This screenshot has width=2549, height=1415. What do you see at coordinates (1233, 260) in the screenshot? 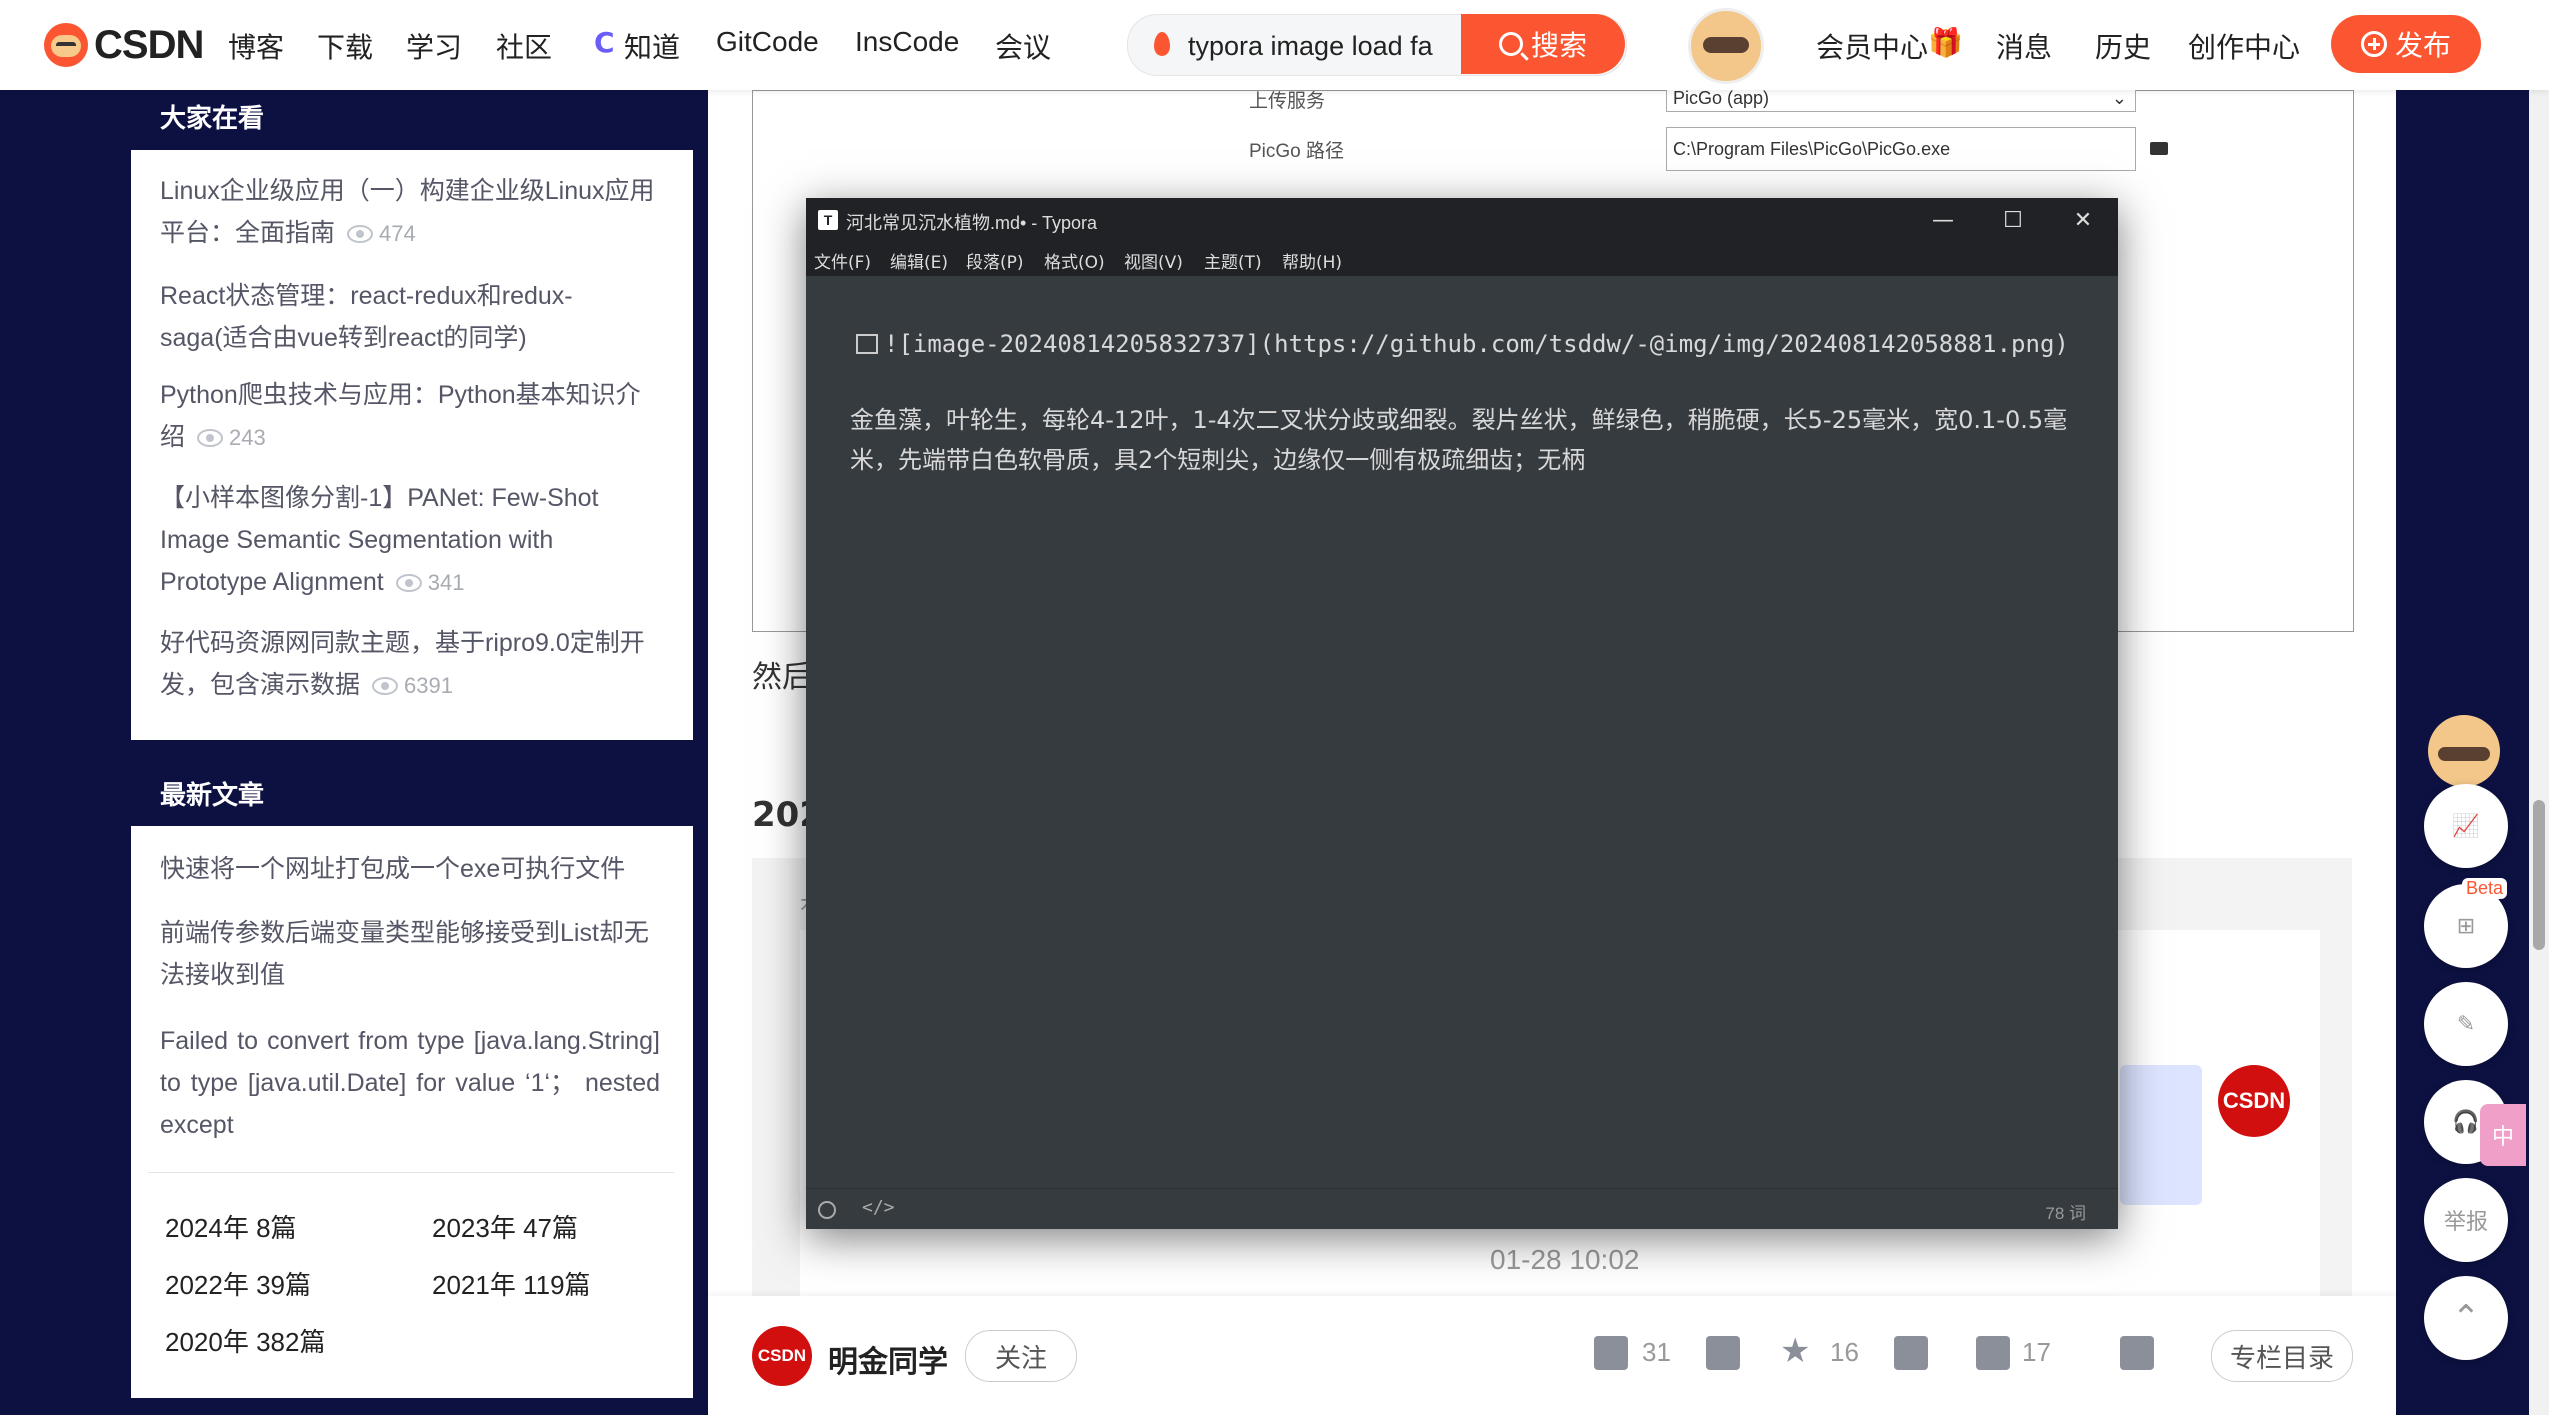
I see `menu-theme: 主题(T)` at bounding box center [1233, 260].